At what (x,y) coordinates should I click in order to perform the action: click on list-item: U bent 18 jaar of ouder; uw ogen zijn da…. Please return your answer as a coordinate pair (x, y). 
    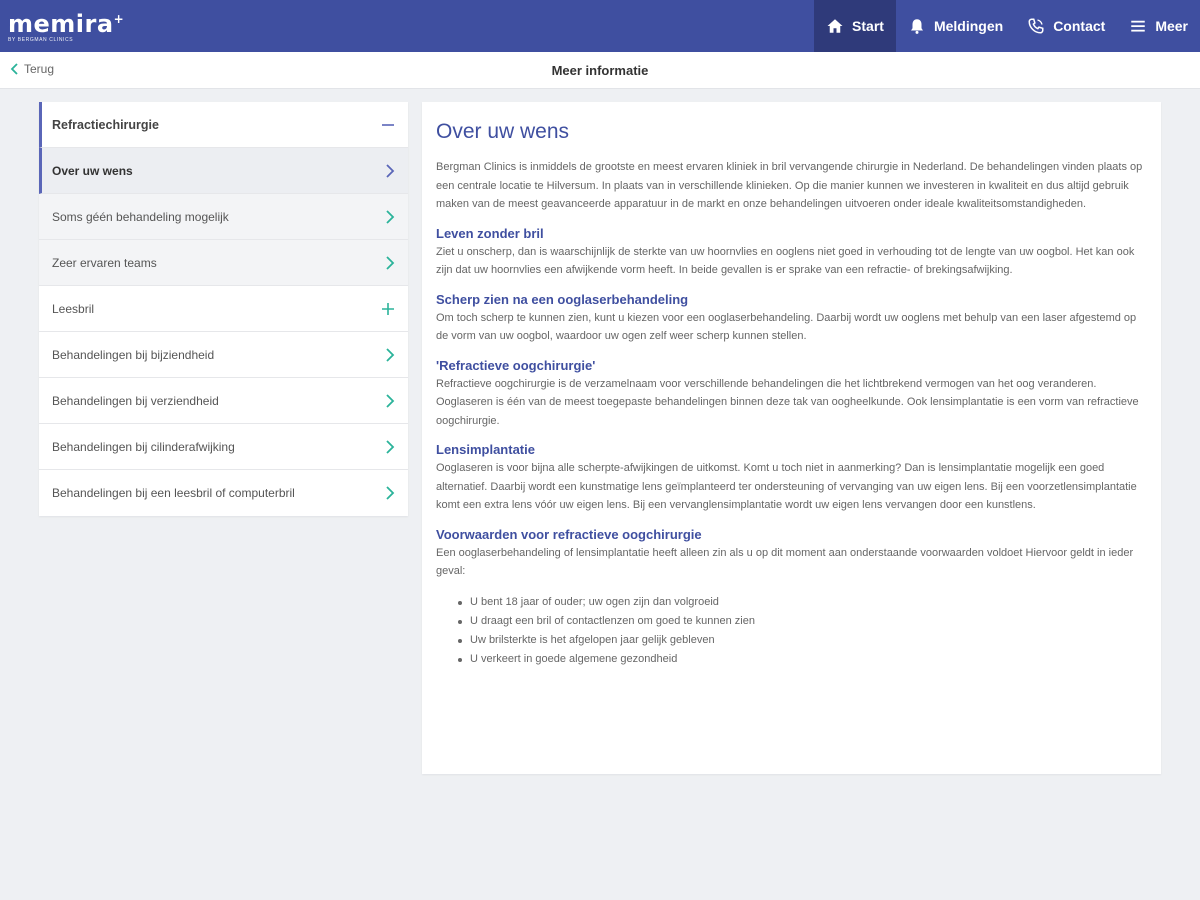
    Looking at the image, I should click on (802, 602).